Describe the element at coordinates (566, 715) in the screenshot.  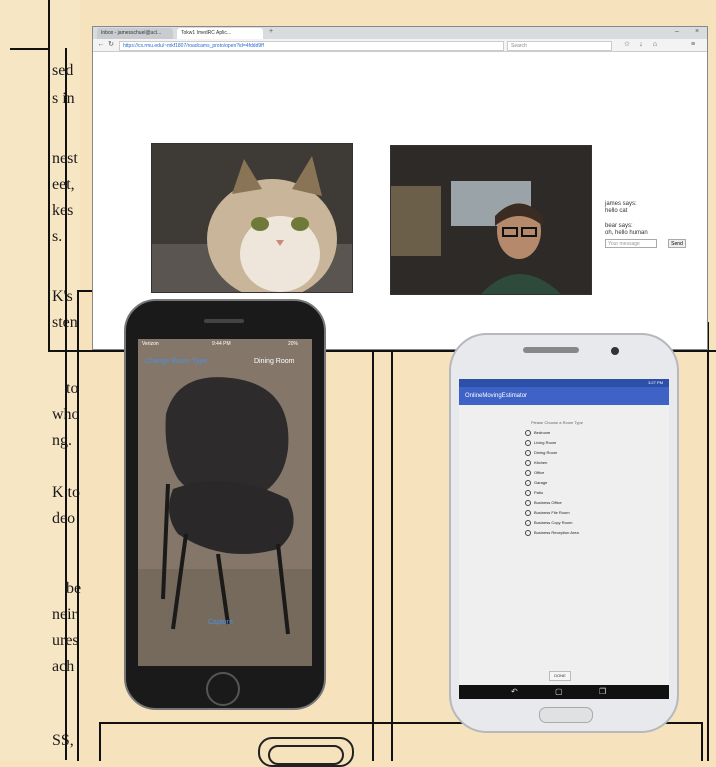
I see `android-home-button` at that location.